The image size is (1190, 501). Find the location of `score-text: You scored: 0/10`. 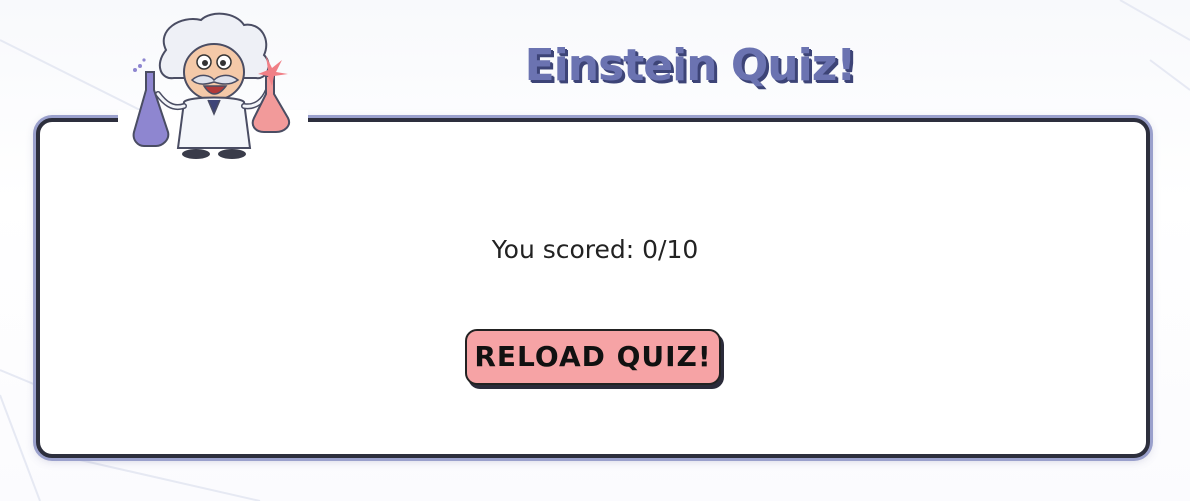

score-text: You scored: 0/10 is located at coordinates (595, 249).